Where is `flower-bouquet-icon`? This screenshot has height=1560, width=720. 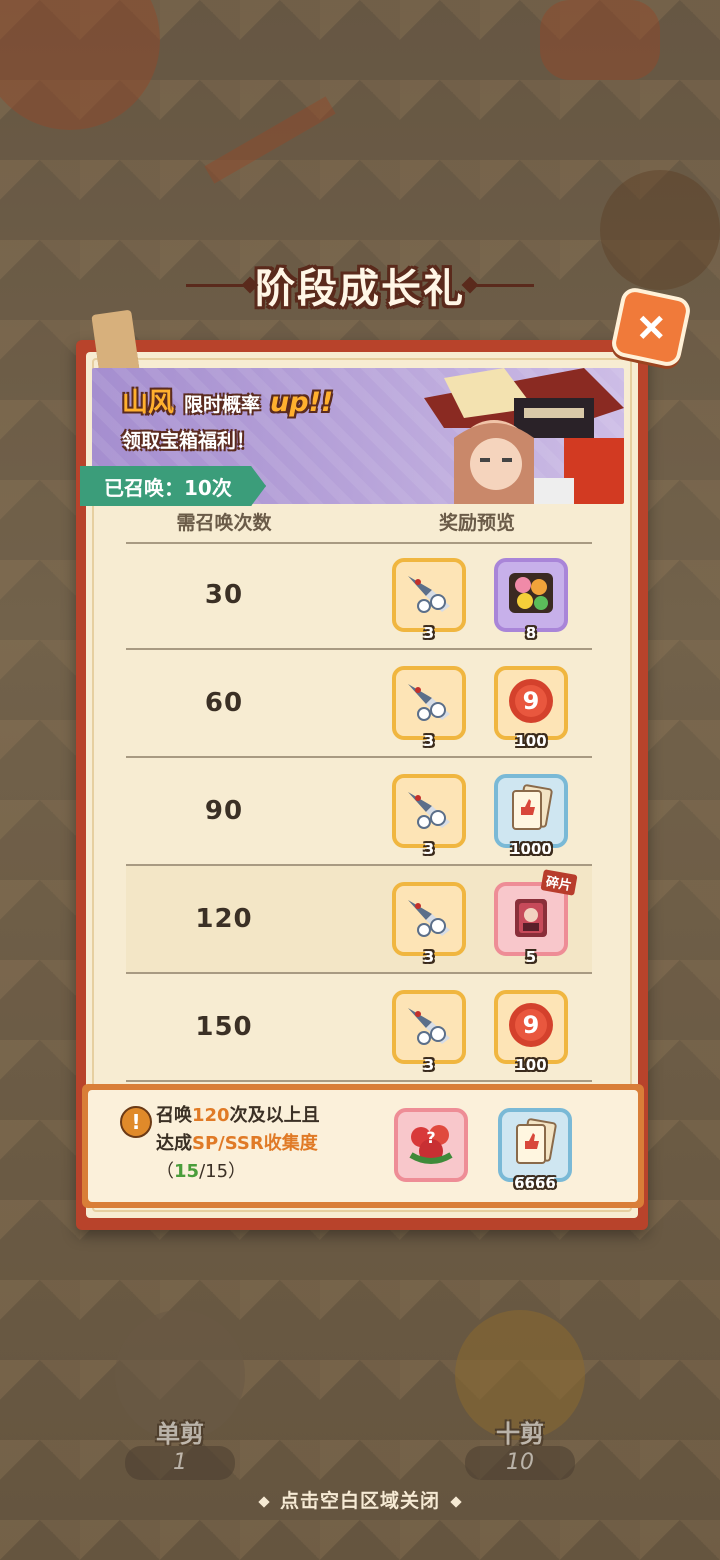 flower-bouquet-icon is located at coordinates (531, 595).